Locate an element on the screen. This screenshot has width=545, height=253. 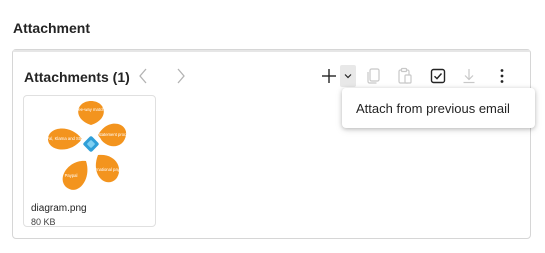
chevron-down-icon is located at coordinates (348, 76).